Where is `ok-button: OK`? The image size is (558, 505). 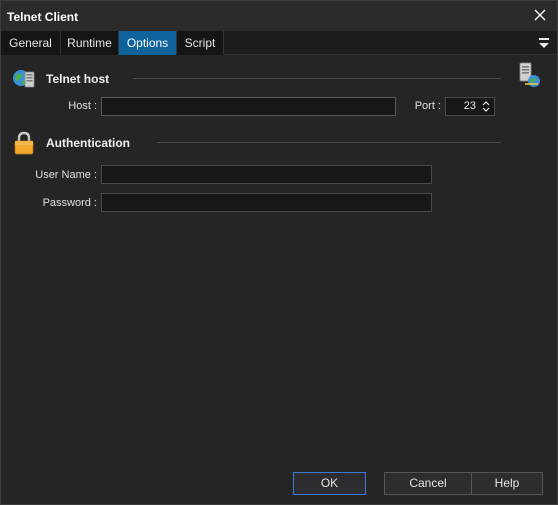
ok-button: OK is located at coordinates (329, 483).